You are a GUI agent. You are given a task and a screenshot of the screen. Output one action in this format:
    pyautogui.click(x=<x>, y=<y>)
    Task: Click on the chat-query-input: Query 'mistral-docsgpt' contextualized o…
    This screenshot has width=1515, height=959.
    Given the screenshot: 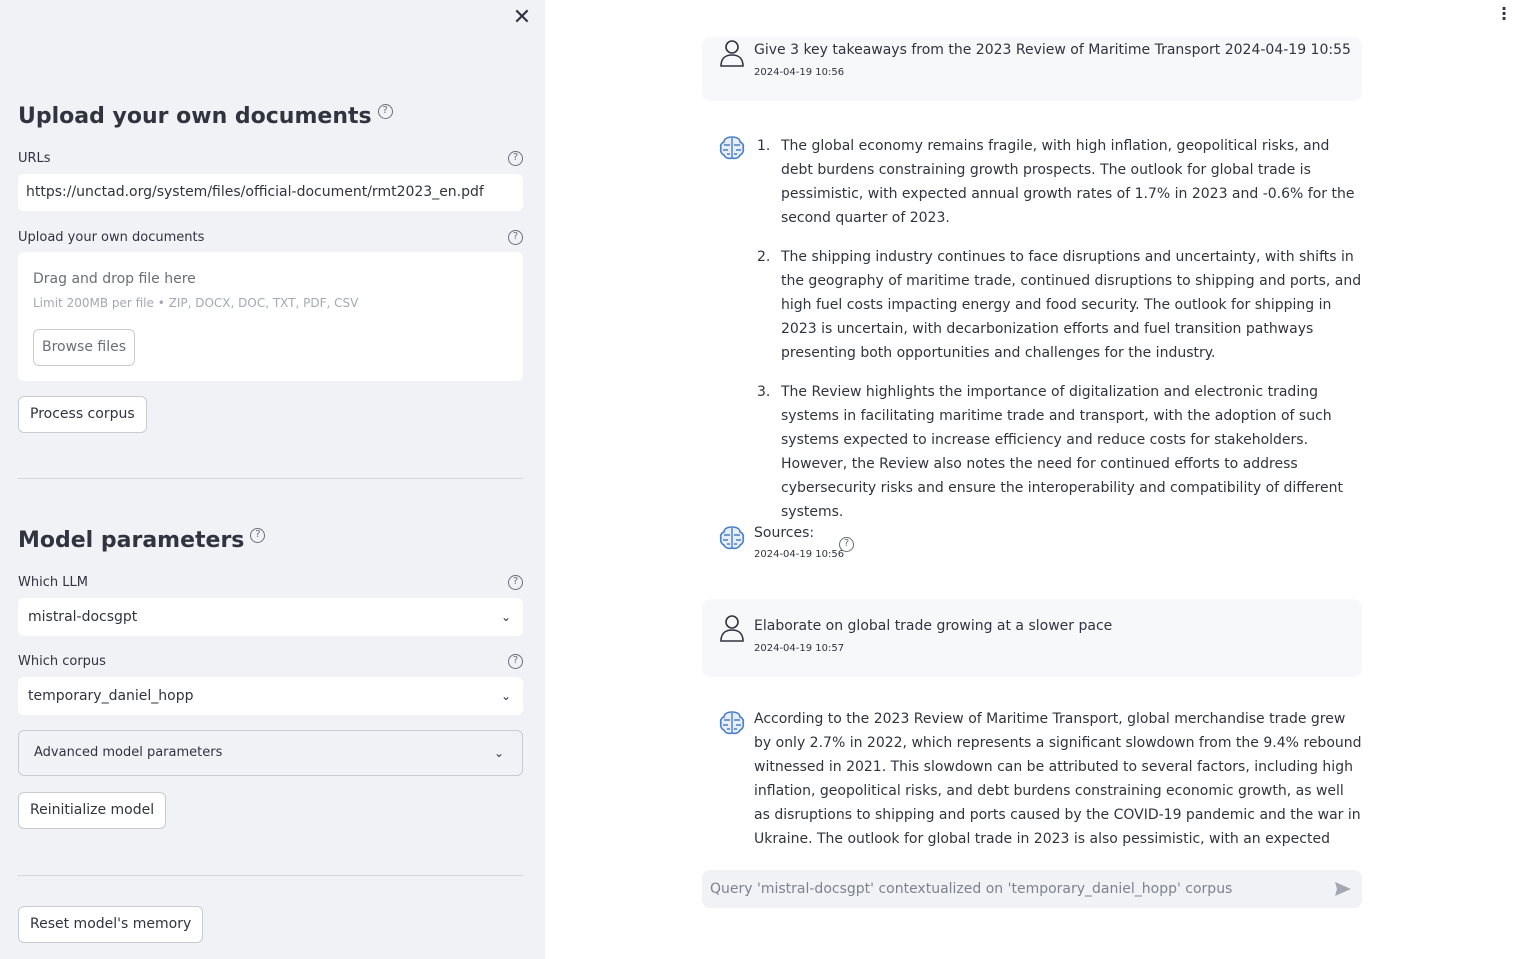 What is the action you would take?
    pyautogui.click(x=1032, y=889)
    